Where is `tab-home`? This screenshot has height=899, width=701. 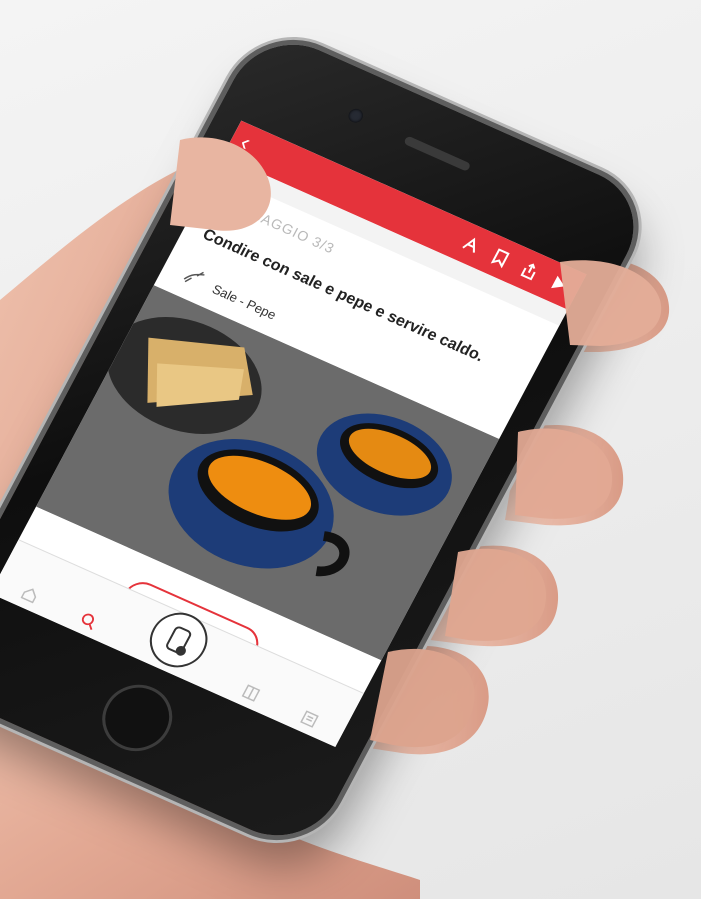 tab-home is located at coordinates (30, 594).